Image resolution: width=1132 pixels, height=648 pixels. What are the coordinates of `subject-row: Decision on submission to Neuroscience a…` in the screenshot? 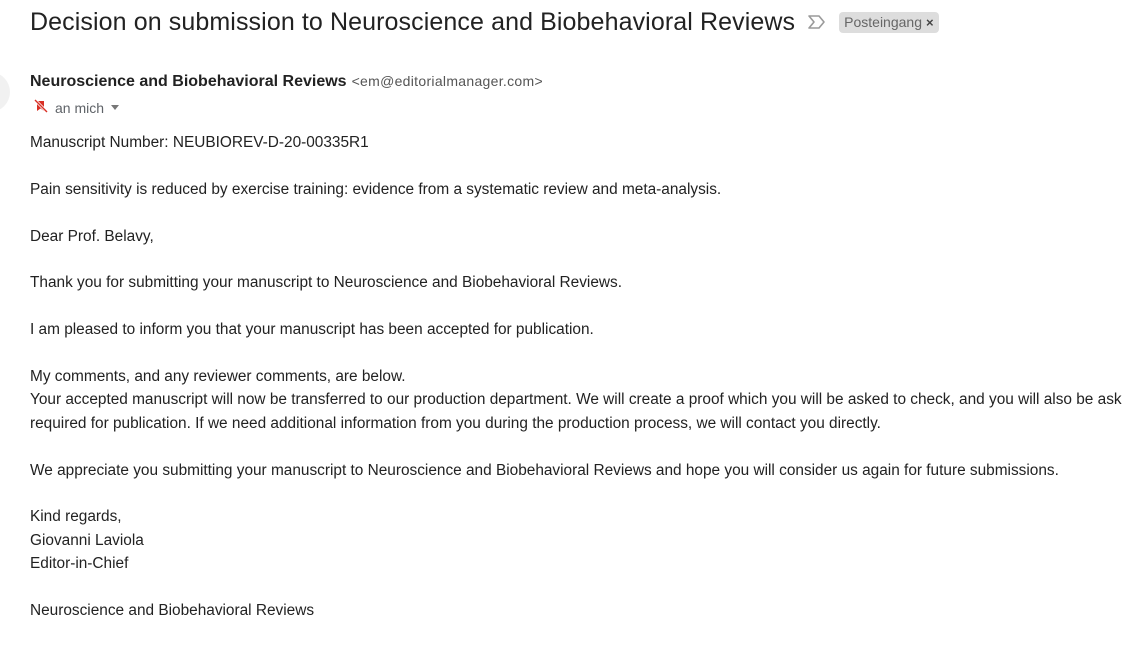 It's located at (484, 22).